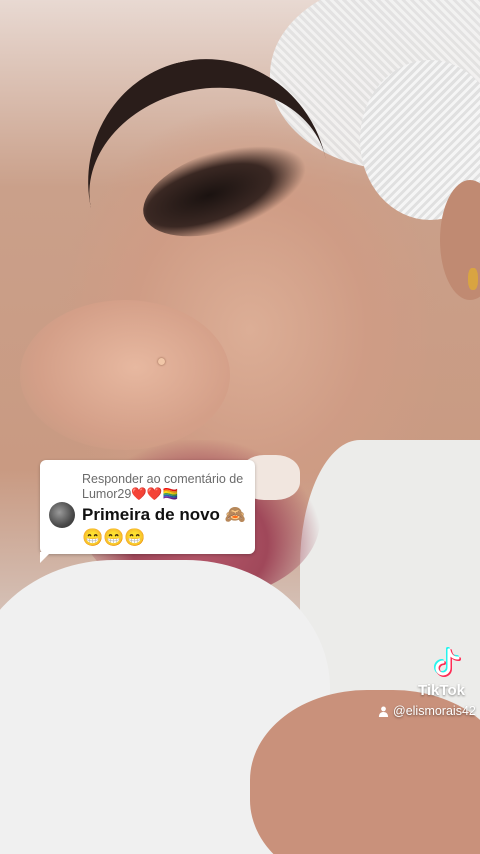 Image resolution: width=480 pixels, height=854 pixels. Describe the element at coordinates (447, 662) in the screenshot. I see `tiktok-logo-icon` at that location.